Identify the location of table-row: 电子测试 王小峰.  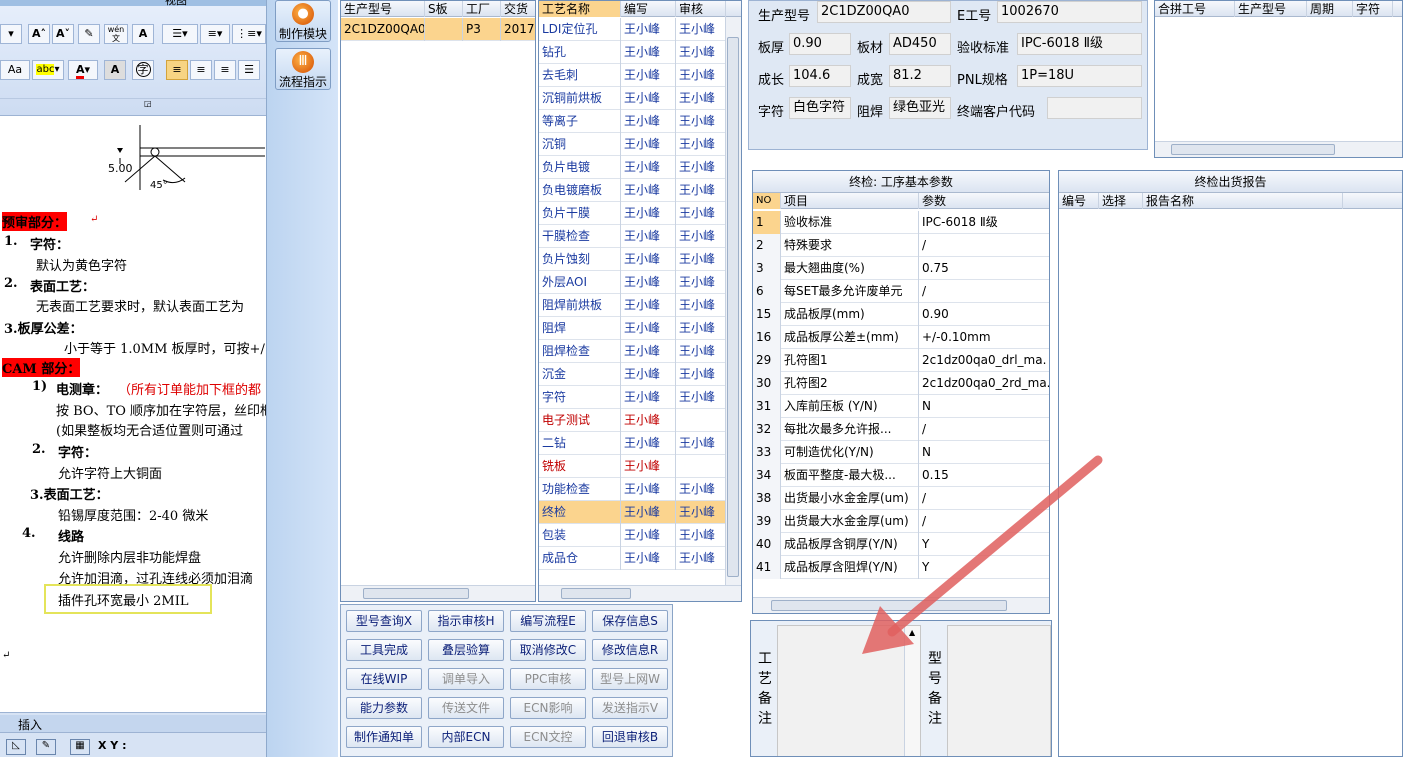
(633, 420).